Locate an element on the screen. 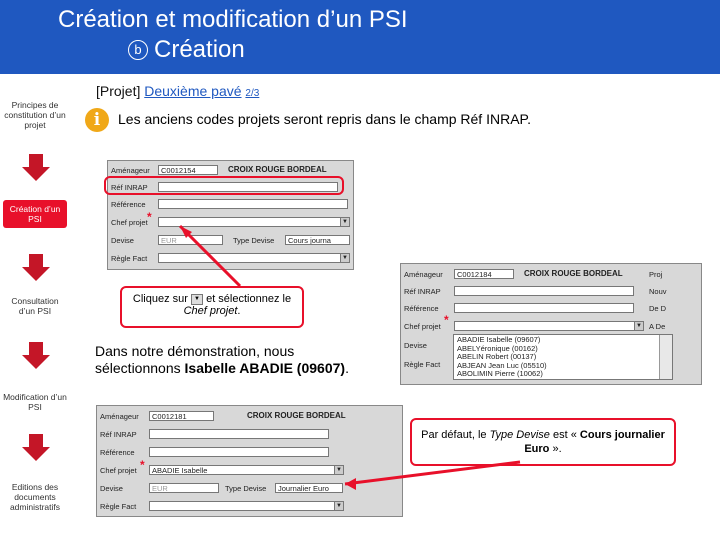 This screenshot has width=720, height=540. step-creation: Création d’un PSI is located at coordinates (35, 214).